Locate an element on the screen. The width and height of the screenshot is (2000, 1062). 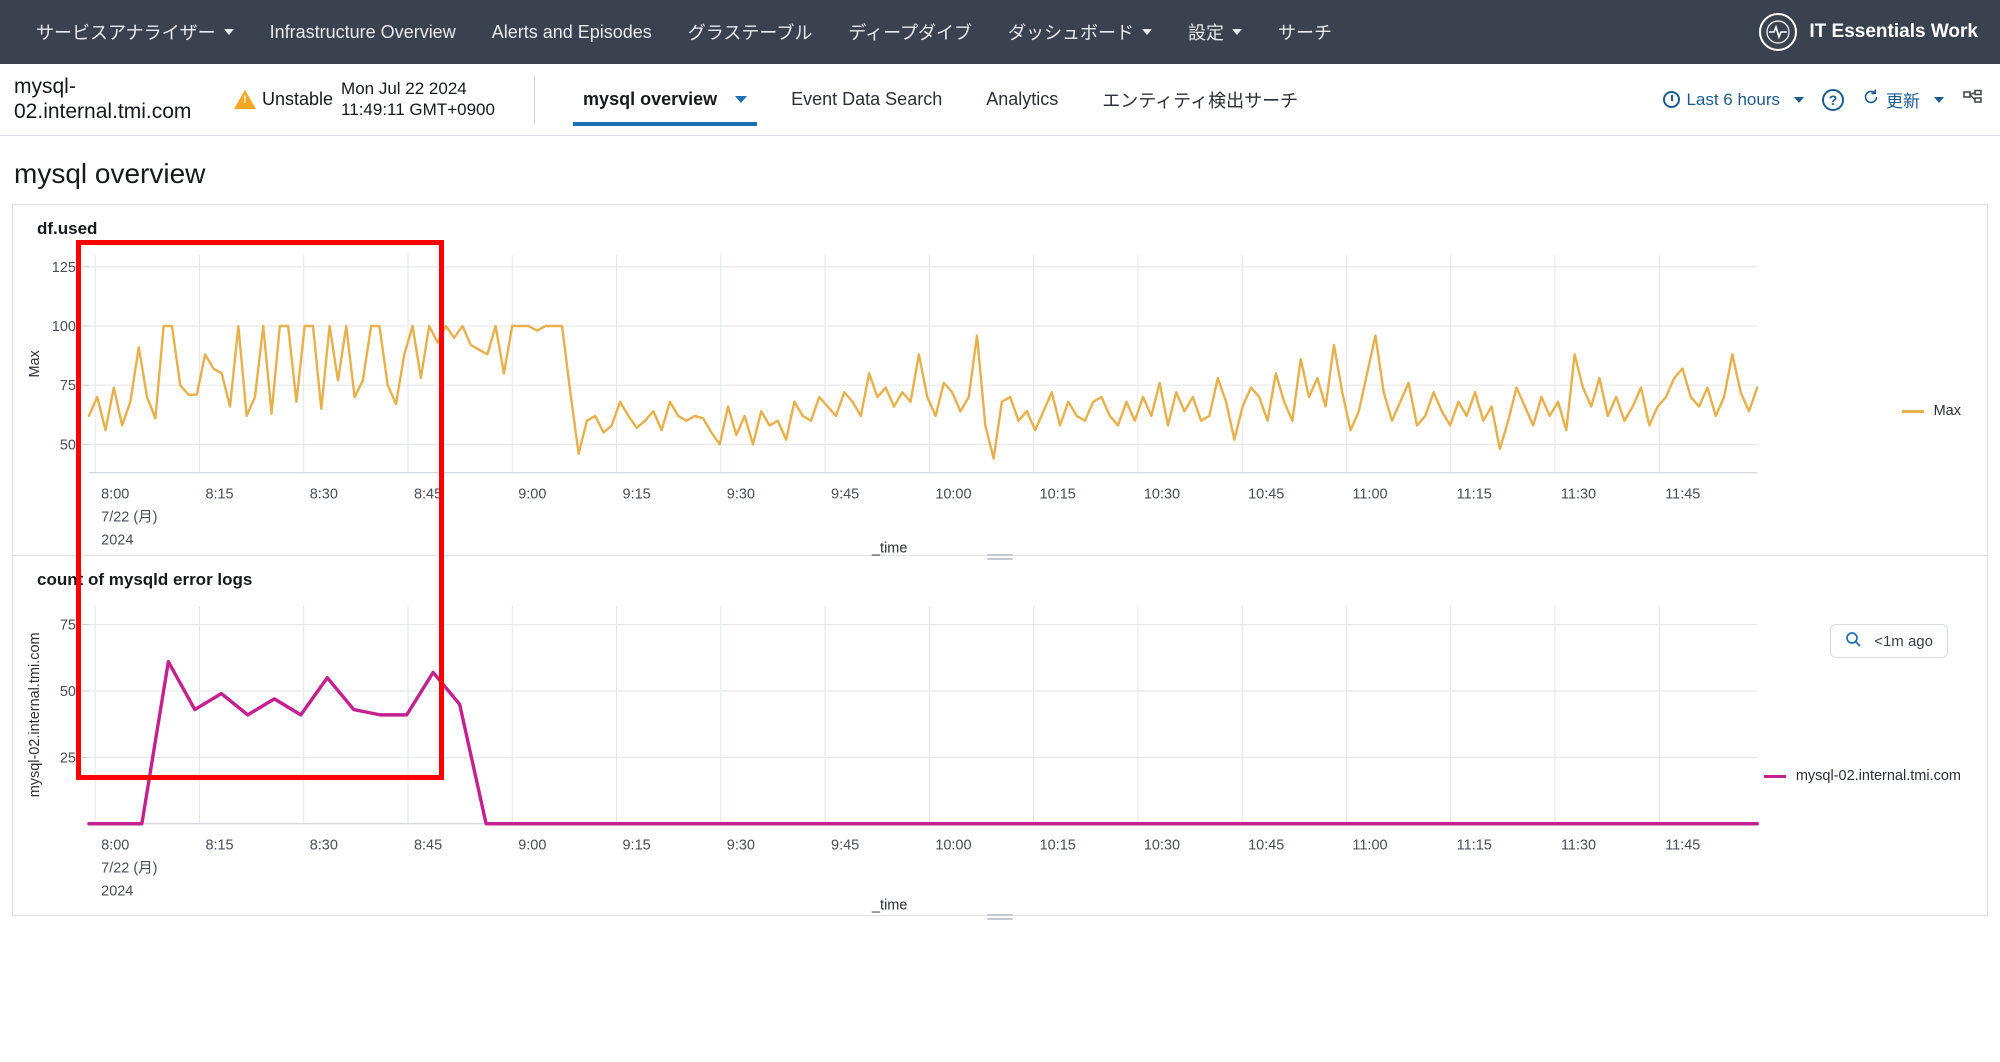
brand-area: IT Essentials Work is located at coordinates (1868, 32).